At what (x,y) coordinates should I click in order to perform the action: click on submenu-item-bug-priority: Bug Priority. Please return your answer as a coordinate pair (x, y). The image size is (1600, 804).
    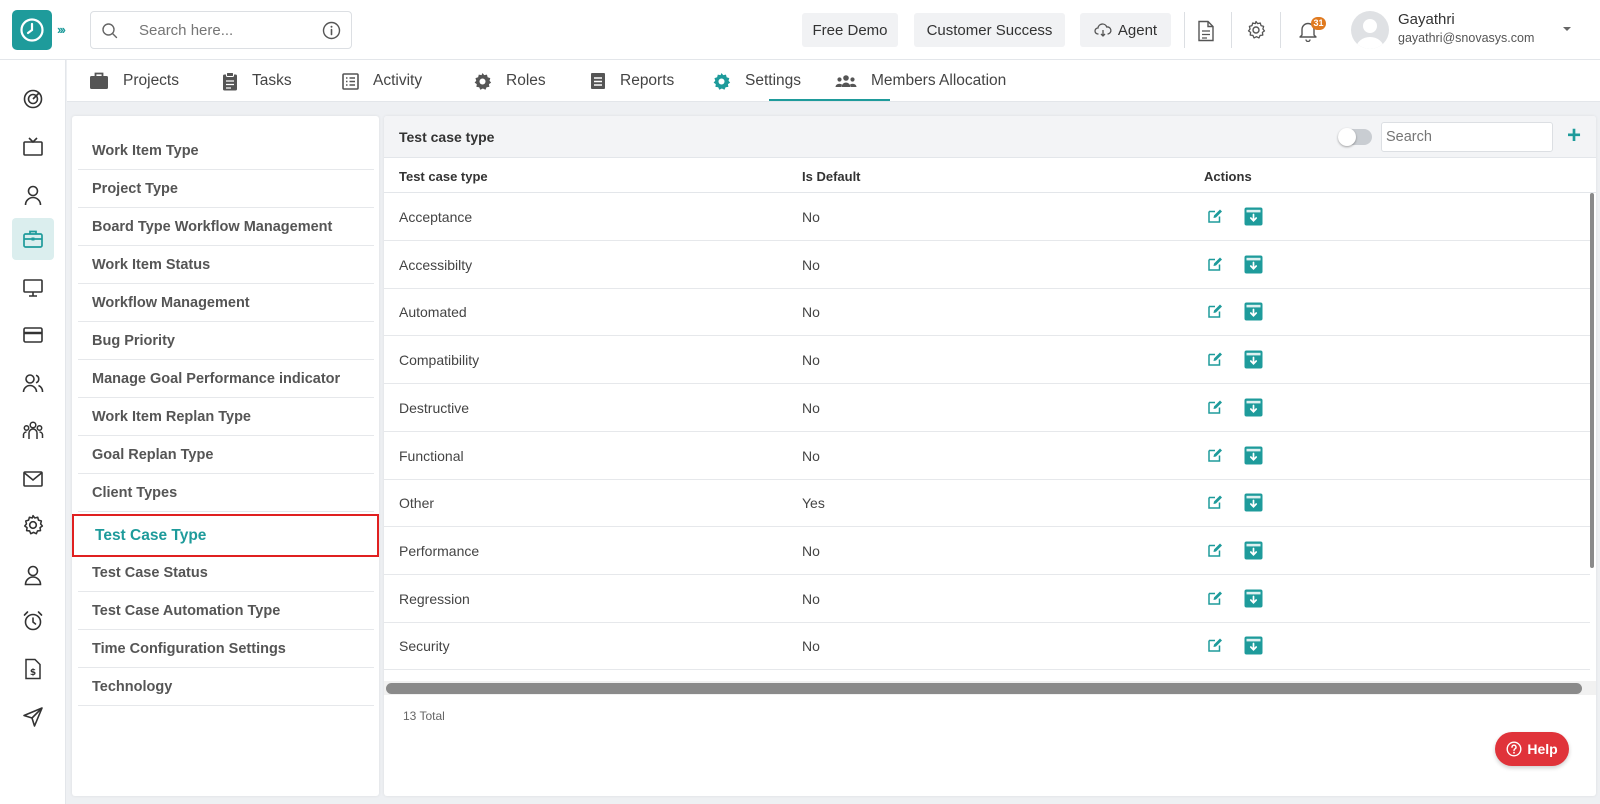
    Looking at the image, I should click on (226, 341).